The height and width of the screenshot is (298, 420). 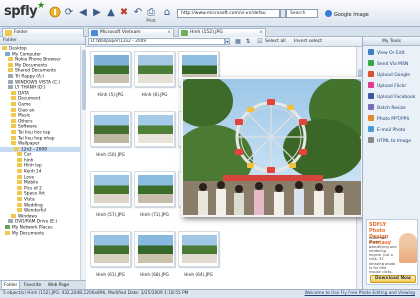 What do you see at coordinates (110, 95) in the screenshot?
I see `thumbnail-caption: Hinh (5).JPG` at bounding box center [110, 95].